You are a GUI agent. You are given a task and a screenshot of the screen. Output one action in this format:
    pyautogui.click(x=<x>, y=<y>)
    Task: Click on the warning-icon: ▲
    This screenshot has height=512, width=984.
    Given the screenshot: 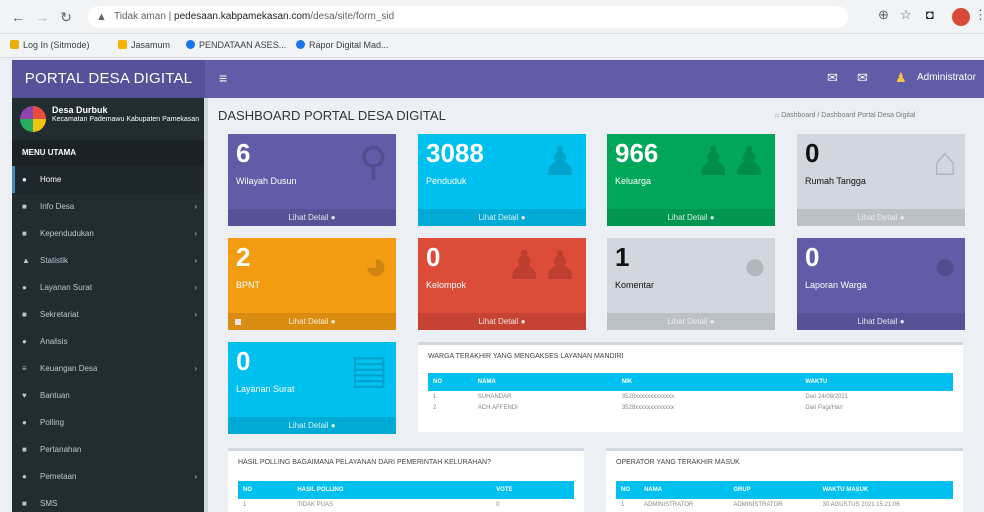 What is the action you would take?
    pyautogui.click(x=101, y=17)
    